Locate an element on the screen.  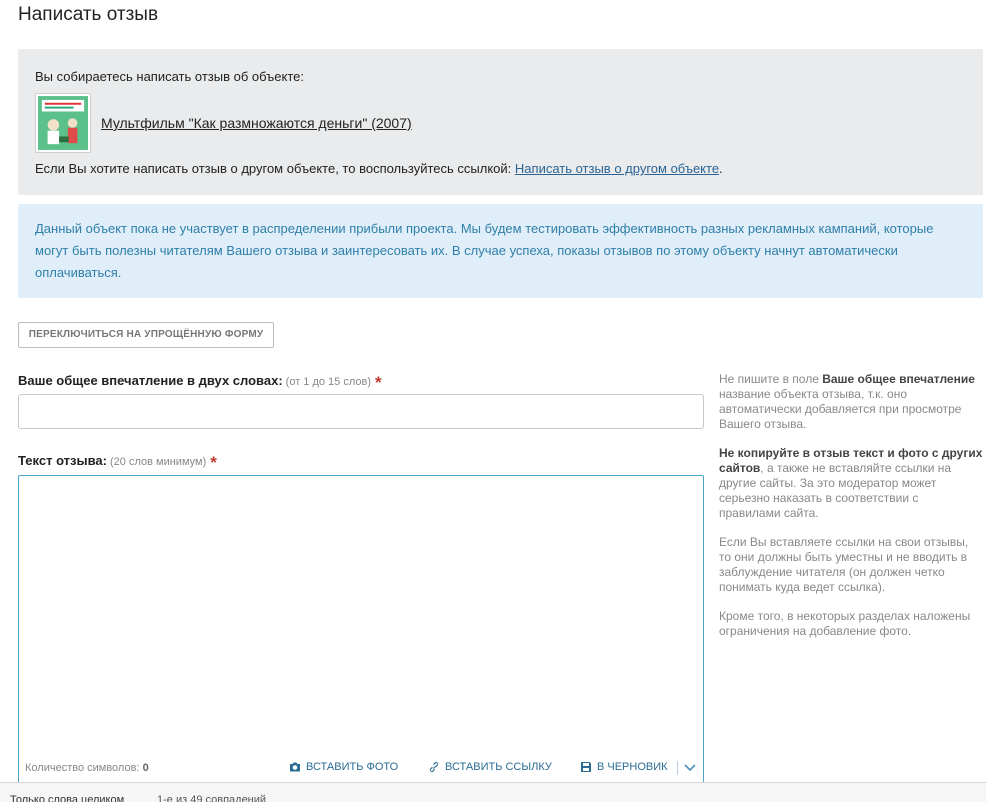
insert-link-button: ВСТАВИТЬ ССЫЛКУ is located at coordinates (490, 767).